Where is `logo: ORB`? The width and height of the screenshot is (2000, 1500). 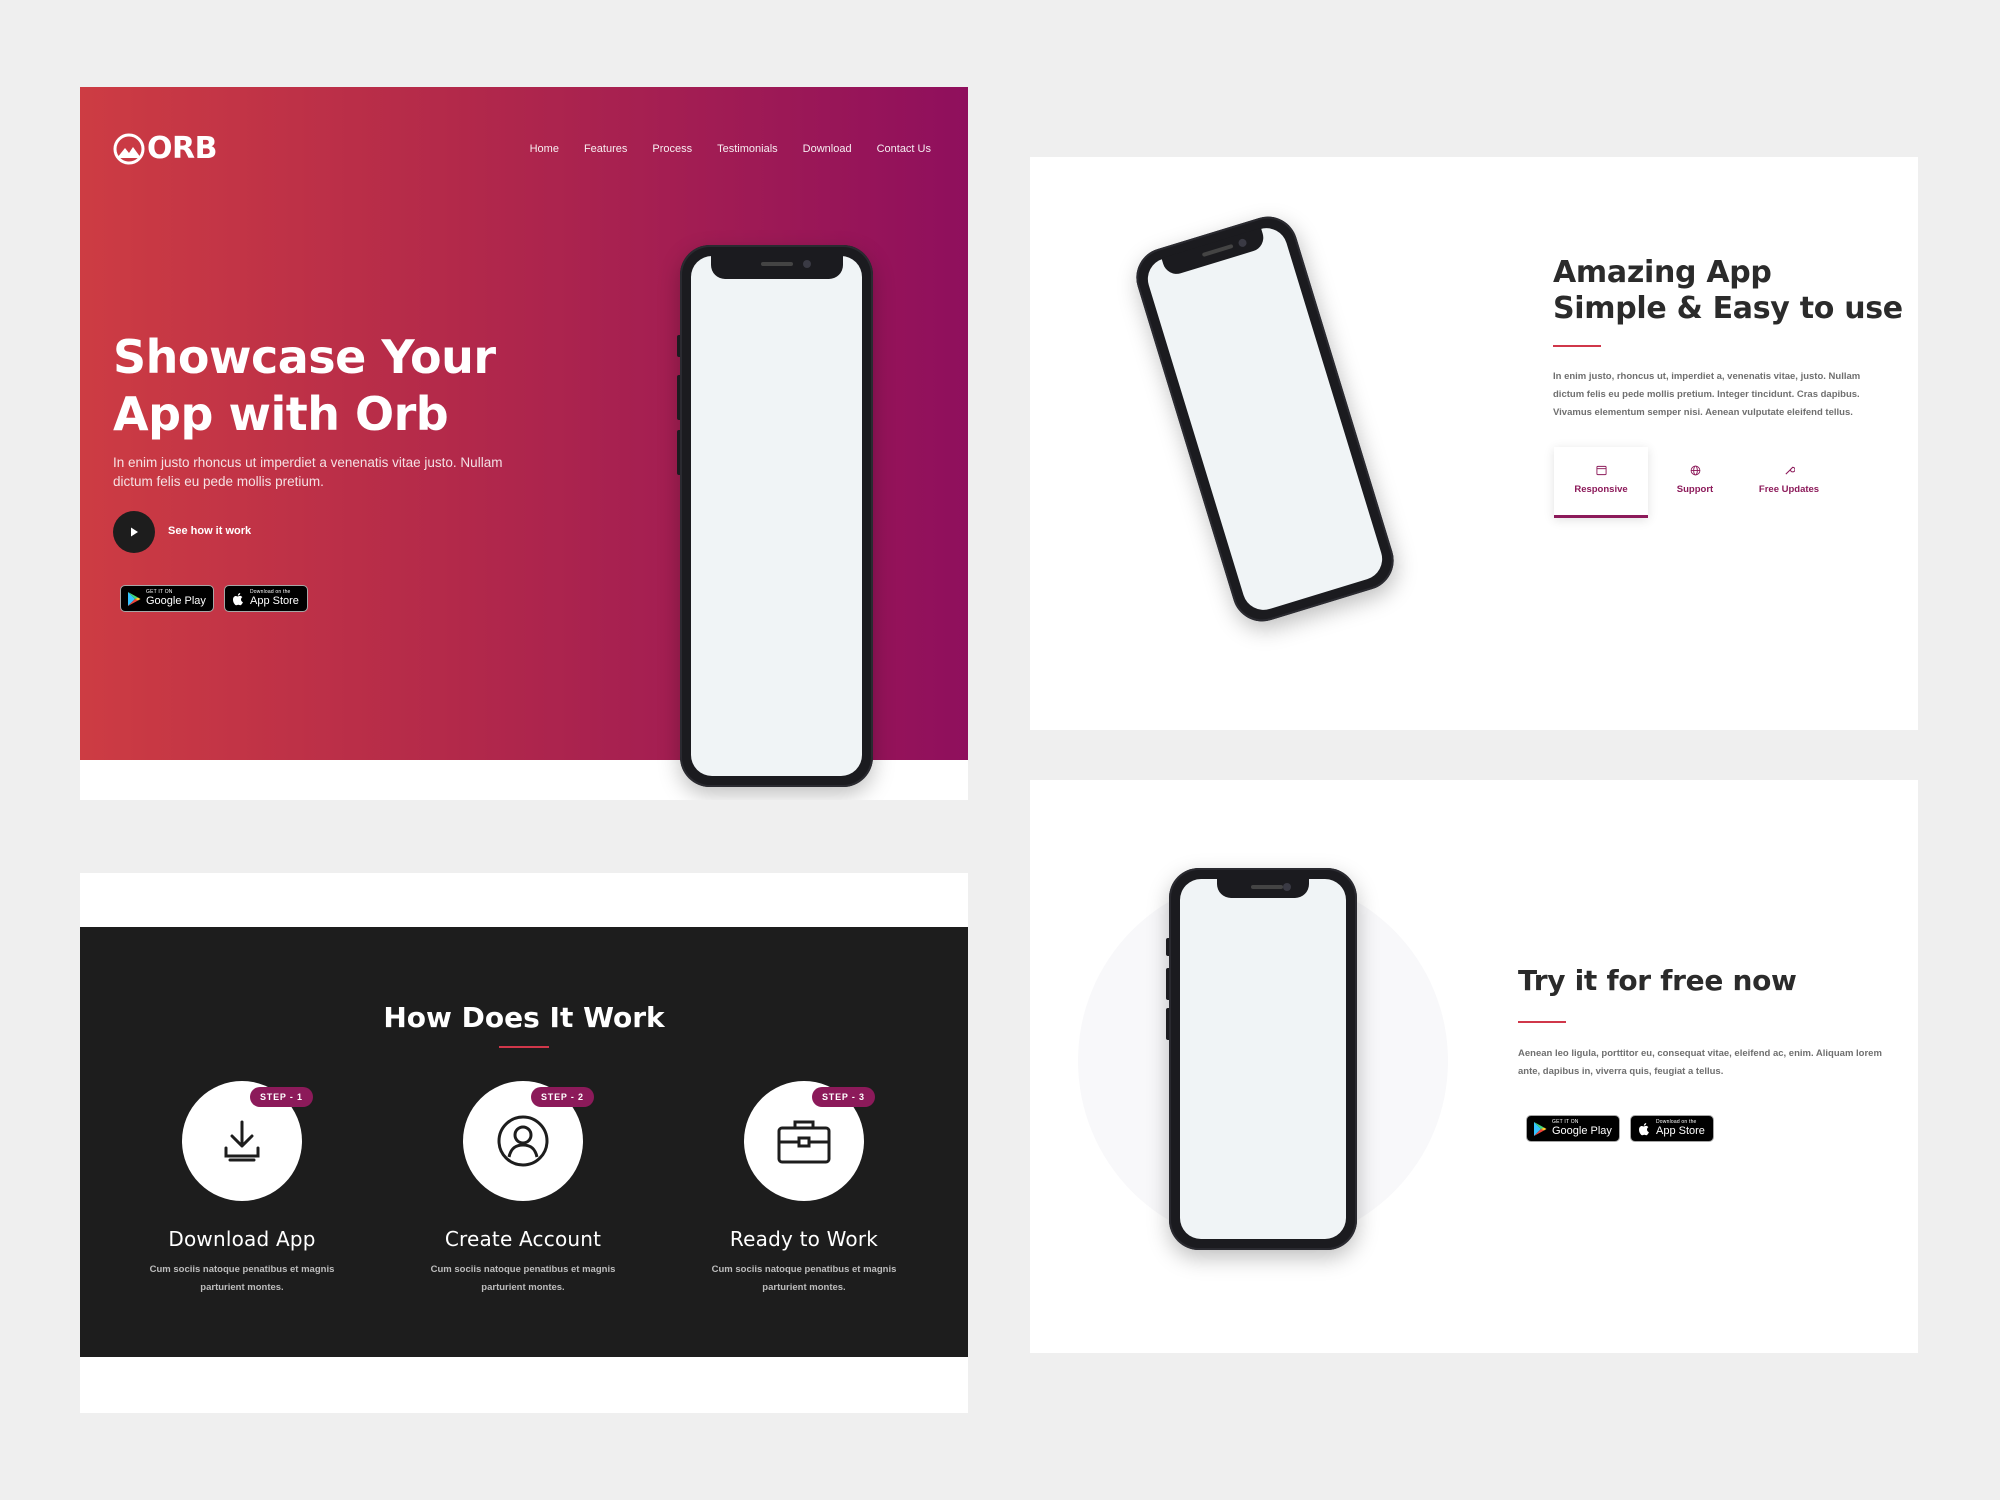
logo: ORB is located at coordinates (165, 148).